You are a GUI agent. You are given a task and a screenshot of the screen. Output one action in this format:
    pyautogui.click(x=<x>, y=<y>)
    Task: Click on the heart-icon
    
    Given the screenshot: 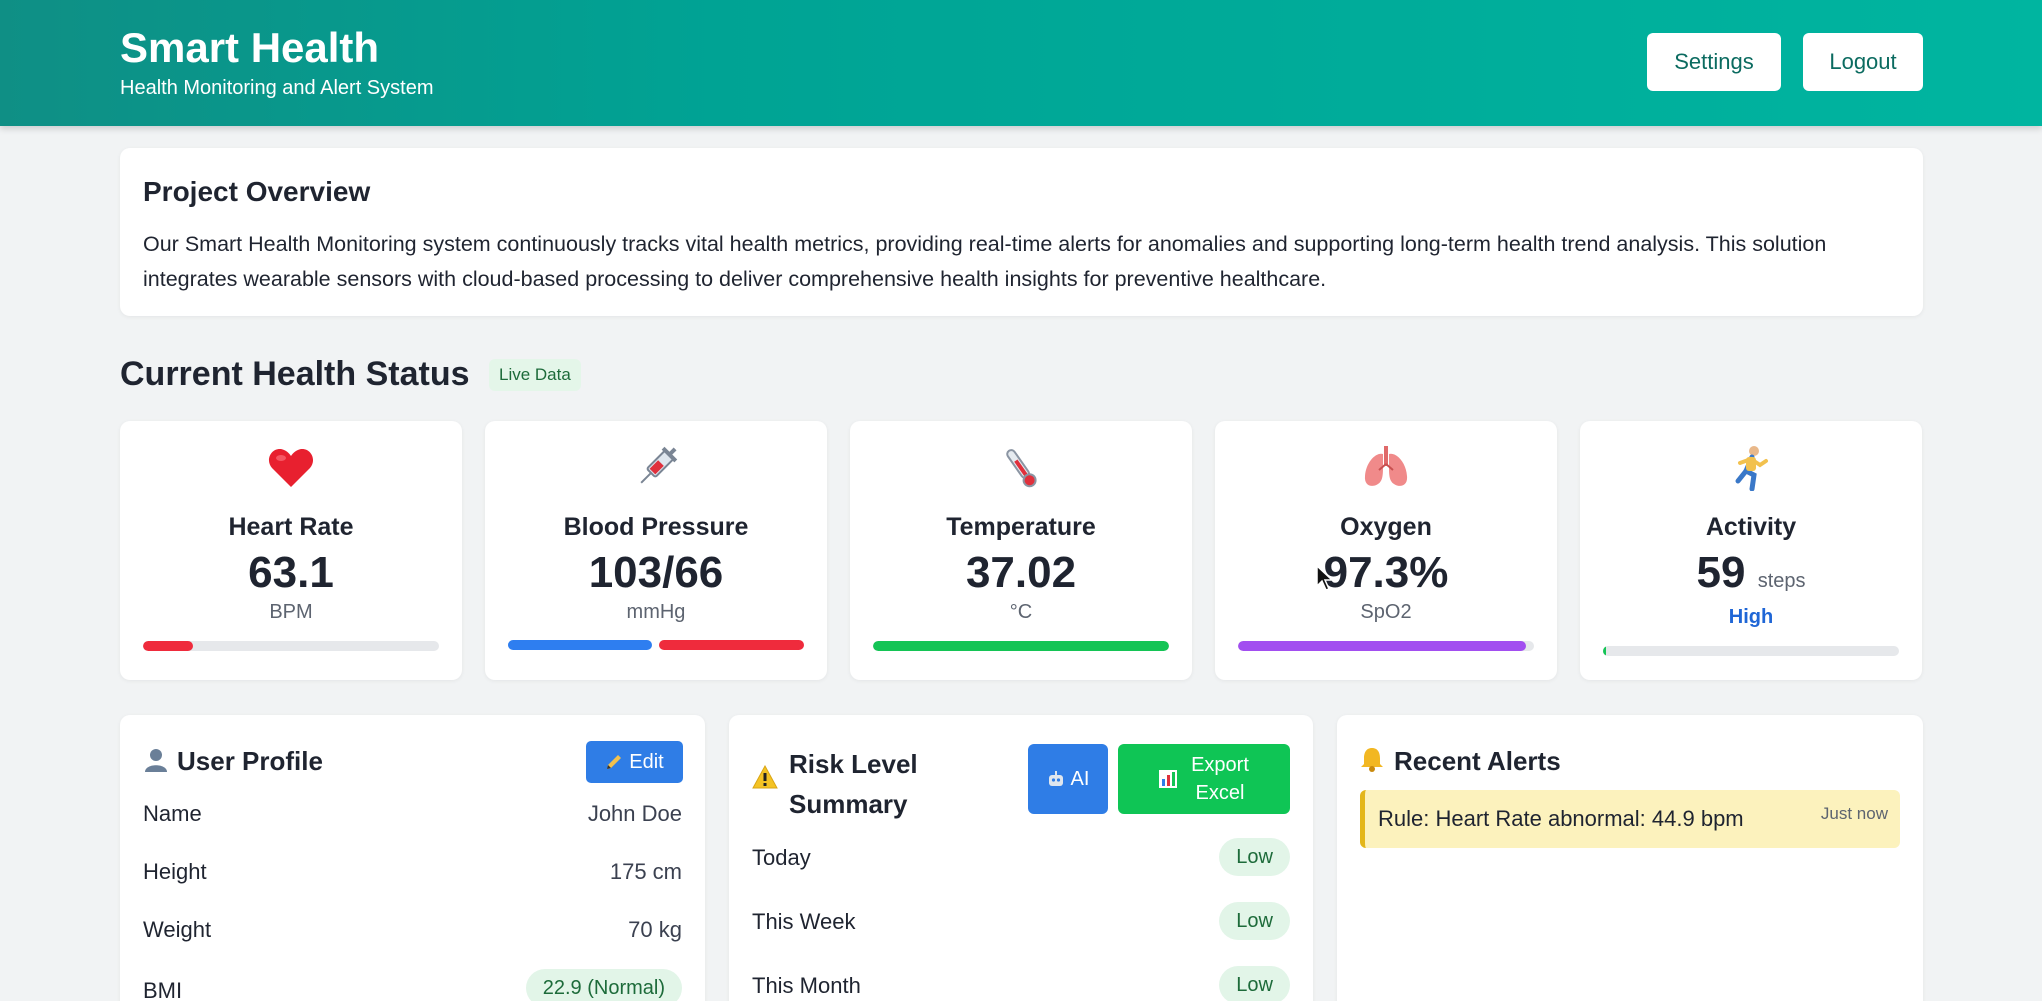 What is the action you would take?
    pyautogui.click(x=291, y=468)
    